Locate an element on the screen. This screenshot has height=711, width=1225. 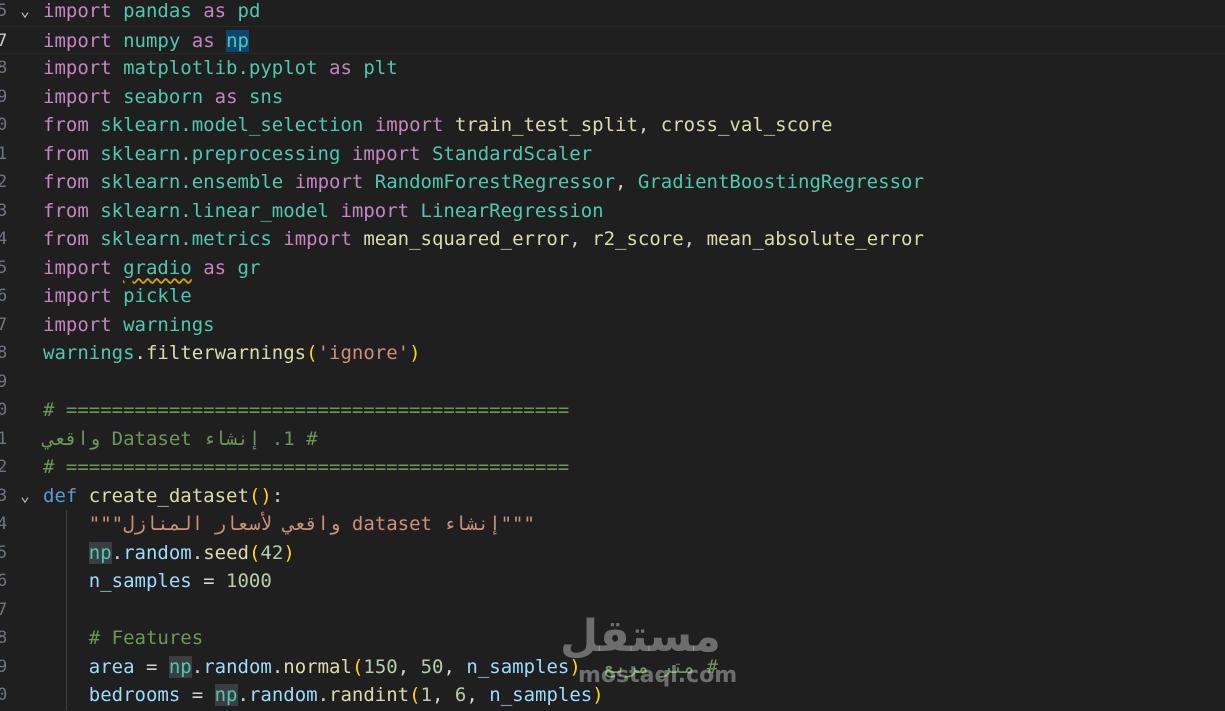
code-line: 8 # Features is located at coordinates (612, 638).